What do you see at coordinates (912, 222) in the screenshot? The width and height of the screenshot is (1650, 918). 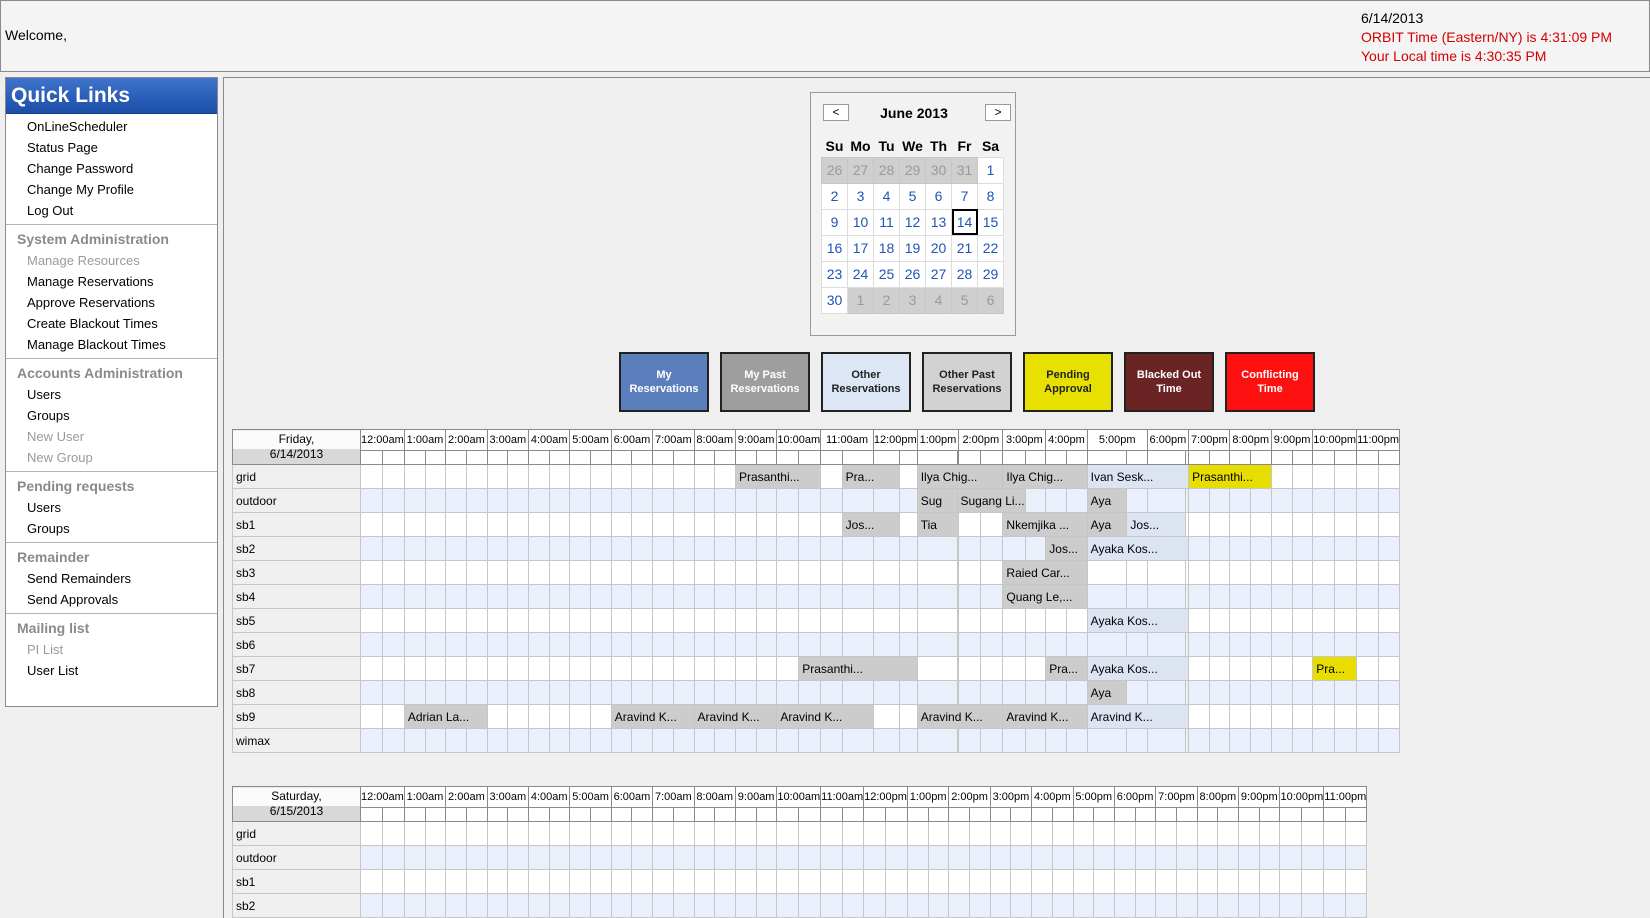 I see `calendar-day: 12` at bounding box center [912, 222].